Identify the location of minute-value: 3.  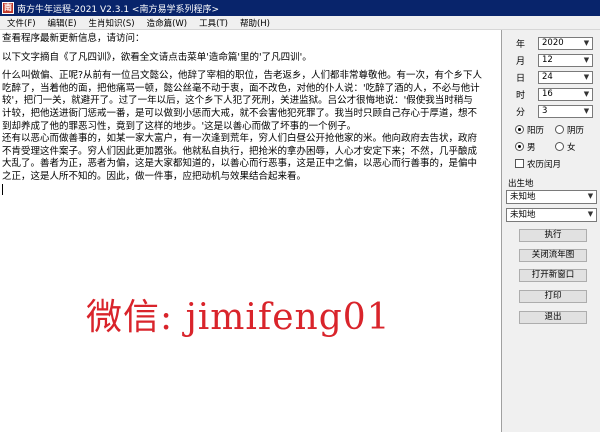
(545, 110).